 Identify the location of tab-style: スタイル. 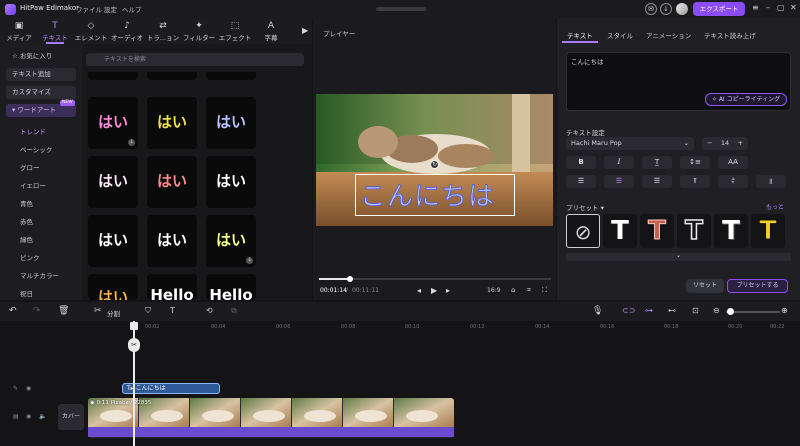
(620, 35).